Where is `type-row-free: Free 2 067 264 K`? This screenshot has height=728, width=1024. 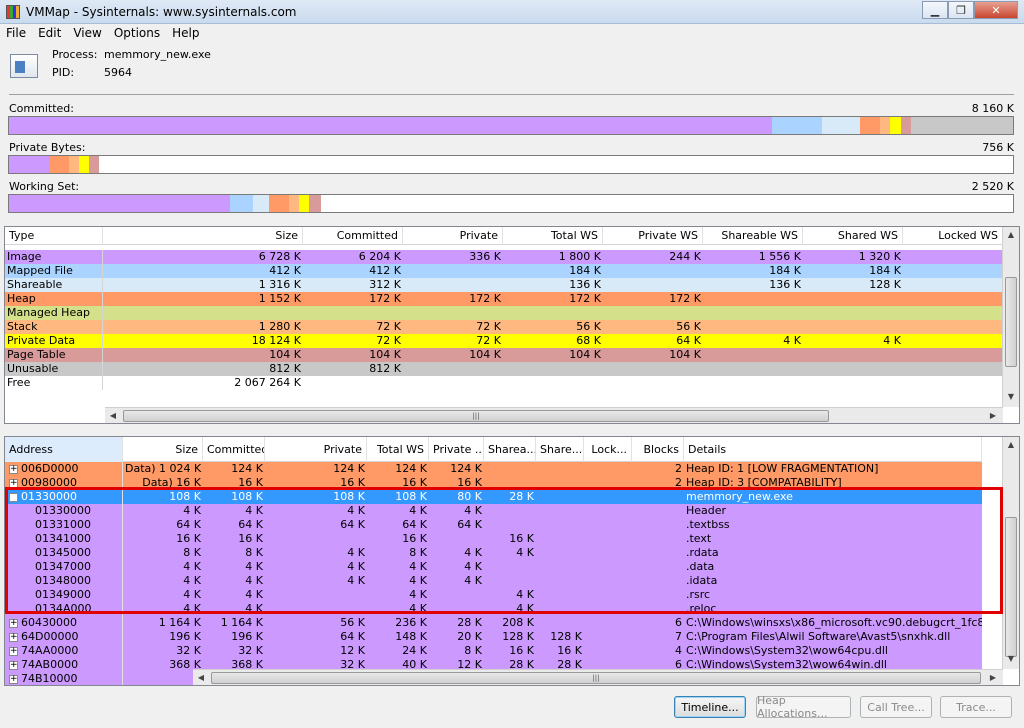
type-row-free: Free 2 067 264 K is located at coordinates (504, 383).